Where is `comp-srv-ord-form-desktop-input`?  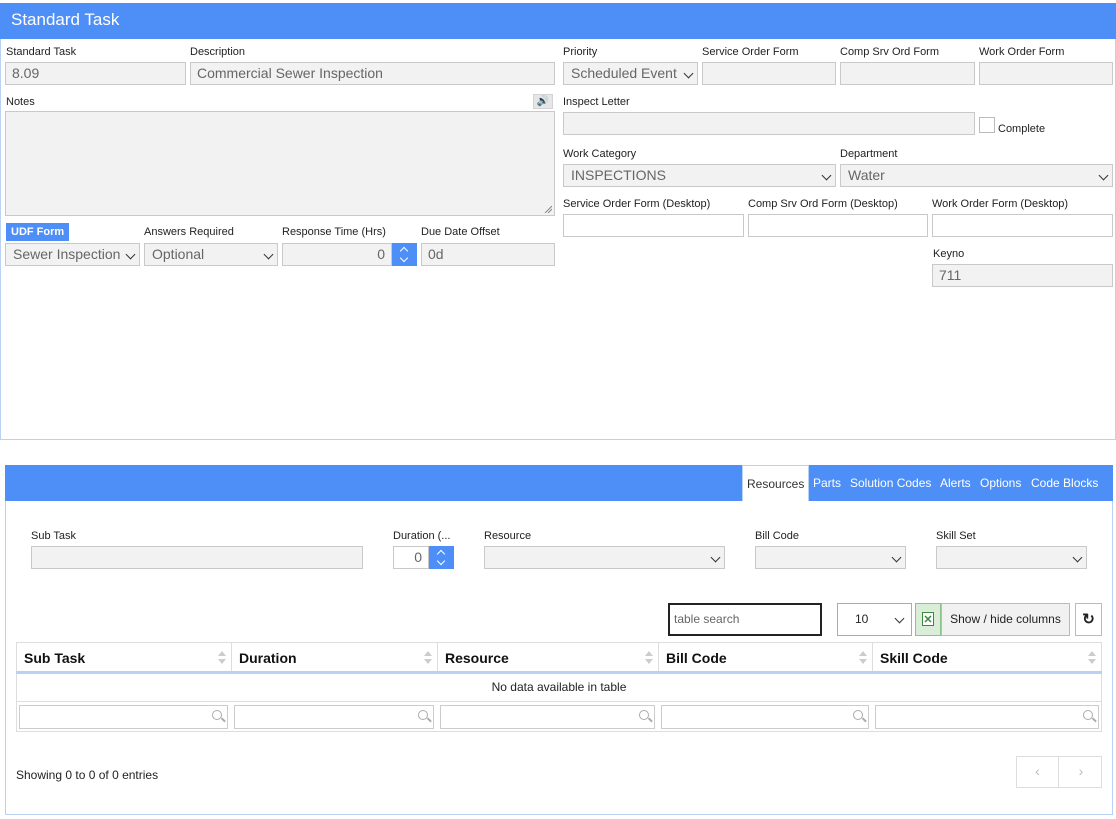 comp-srv-ord-form-desktop-input is located at coordinates (838, 225).